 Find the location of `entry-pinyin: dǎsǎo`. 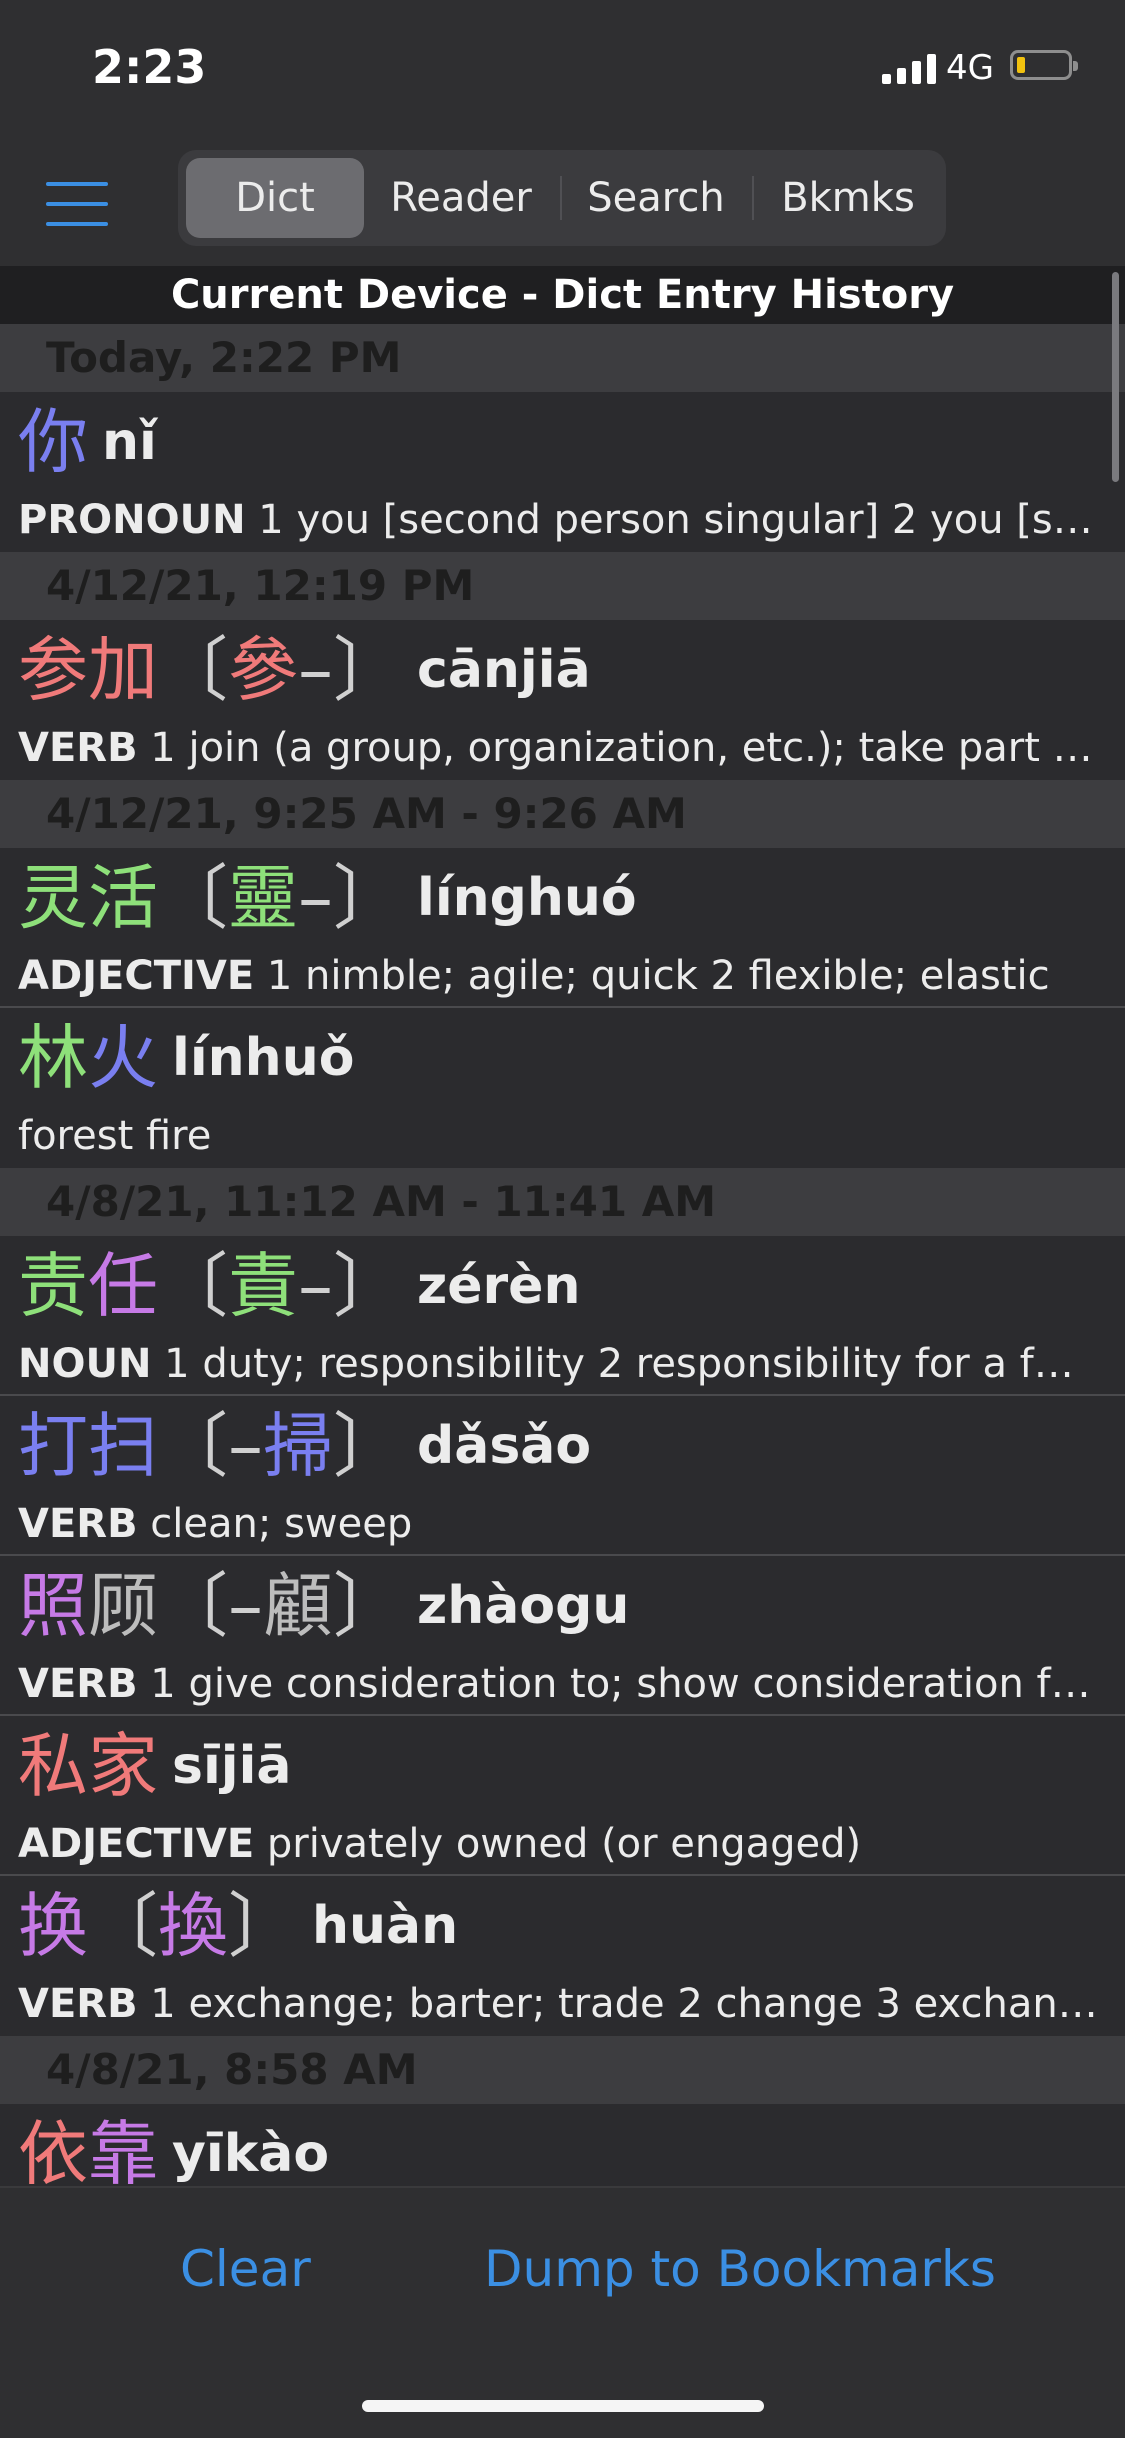

entry-pinyin: dǎsǎo is located at coordinates (504, 1446).